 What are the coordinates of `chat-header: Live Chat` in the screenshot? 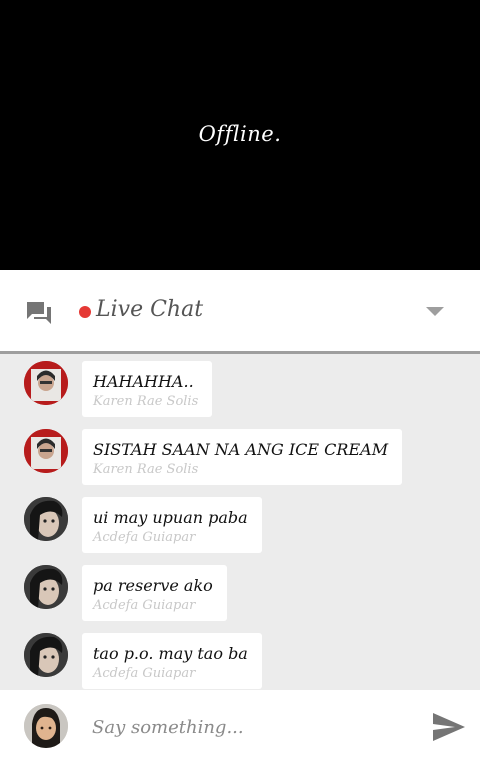 It's located at (240, 312).